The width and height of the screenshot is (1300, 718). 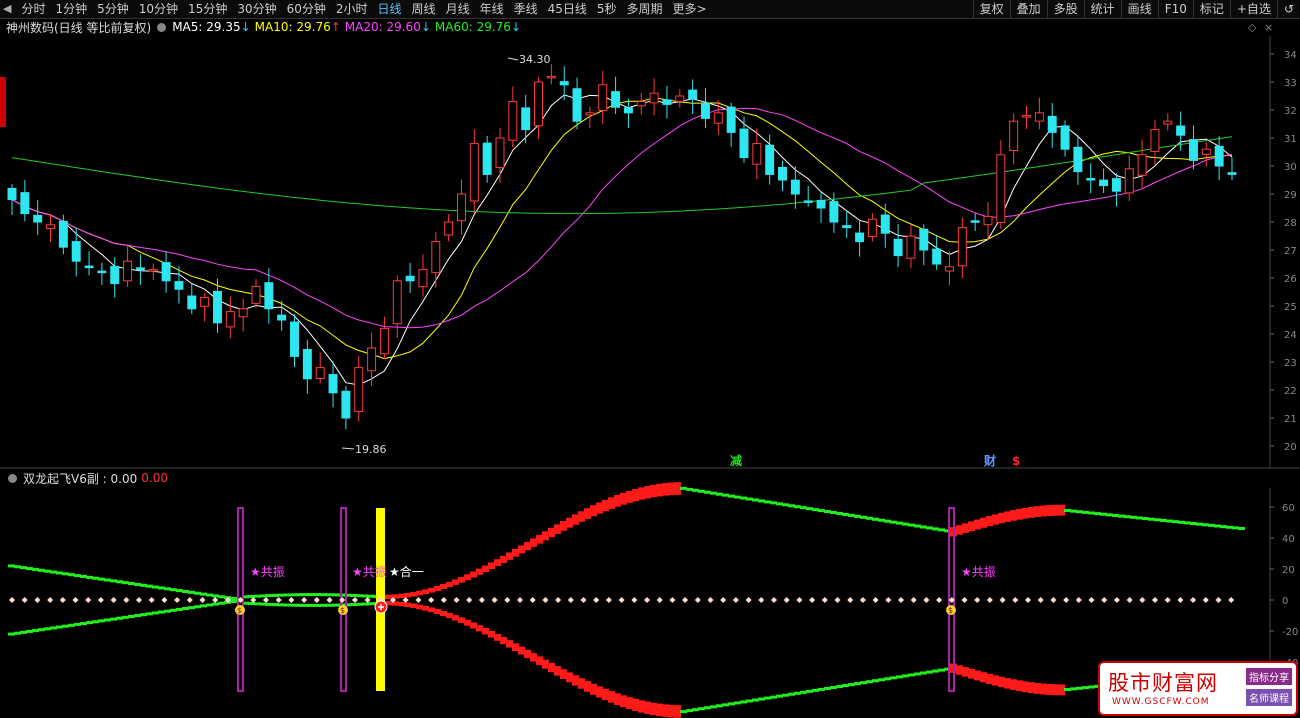 I want to click on period-tab: 周线, so click(x=424, y=9).